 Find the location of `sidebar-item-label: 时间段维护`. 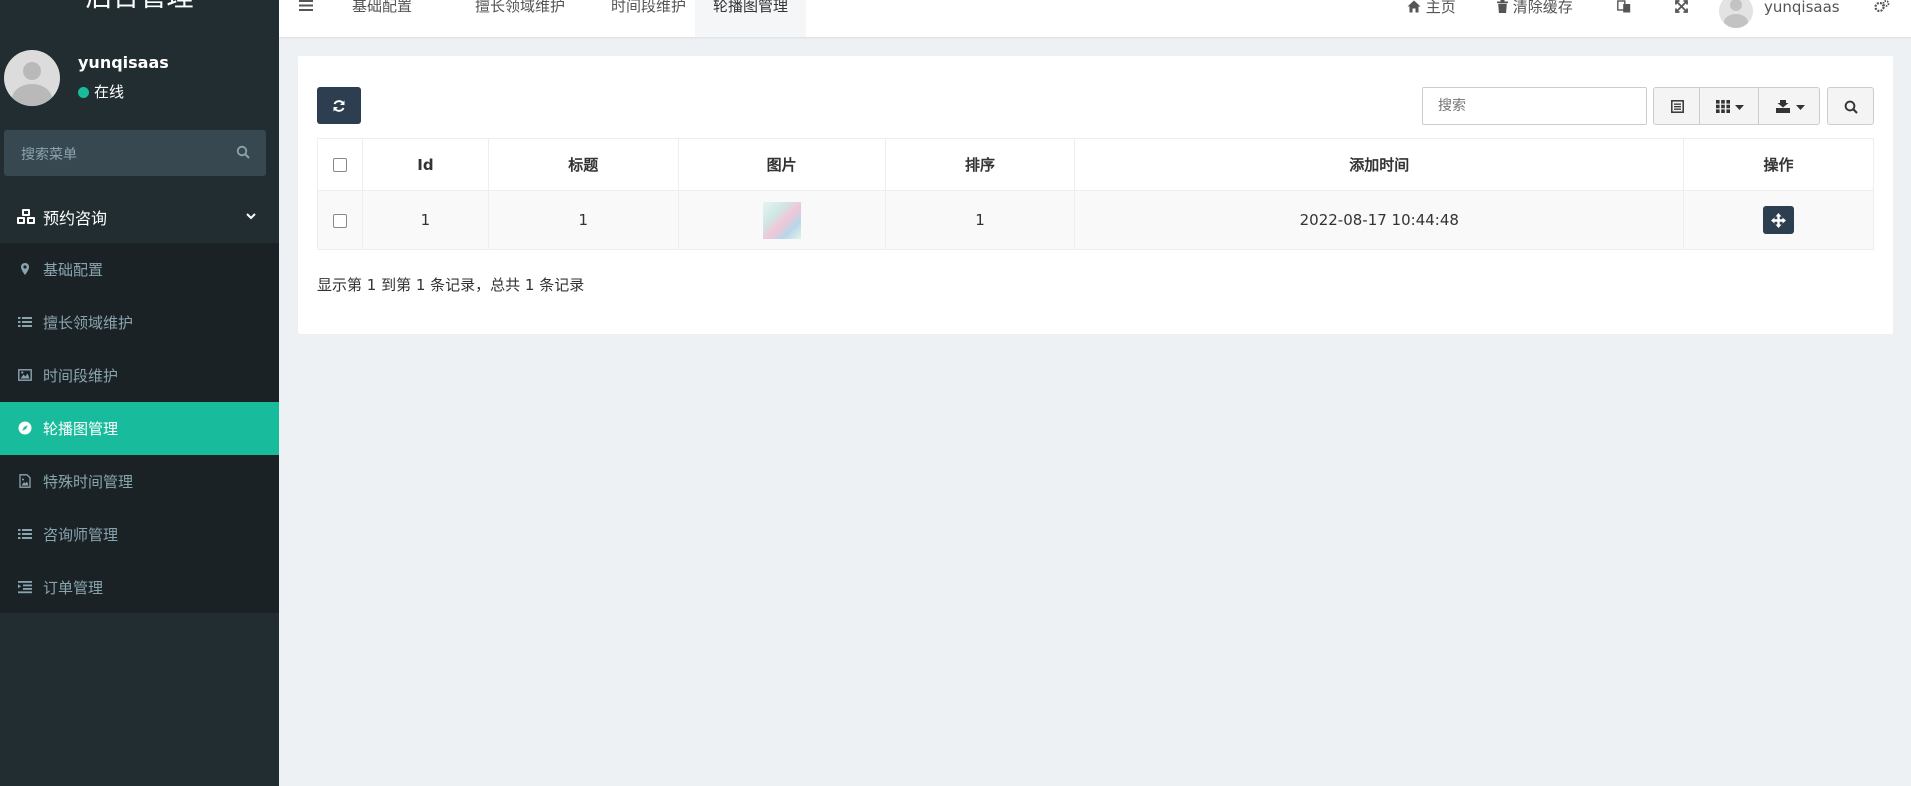

sidebar-item-label: 时间段维护 is located at coordinates (81, 376).